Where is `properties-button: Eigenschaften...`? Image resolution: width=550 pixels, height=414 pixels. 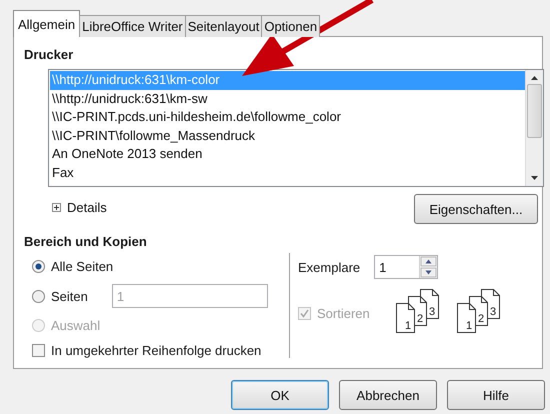 properties-button: Eigenschaften... is located at coordinates (476, 209).